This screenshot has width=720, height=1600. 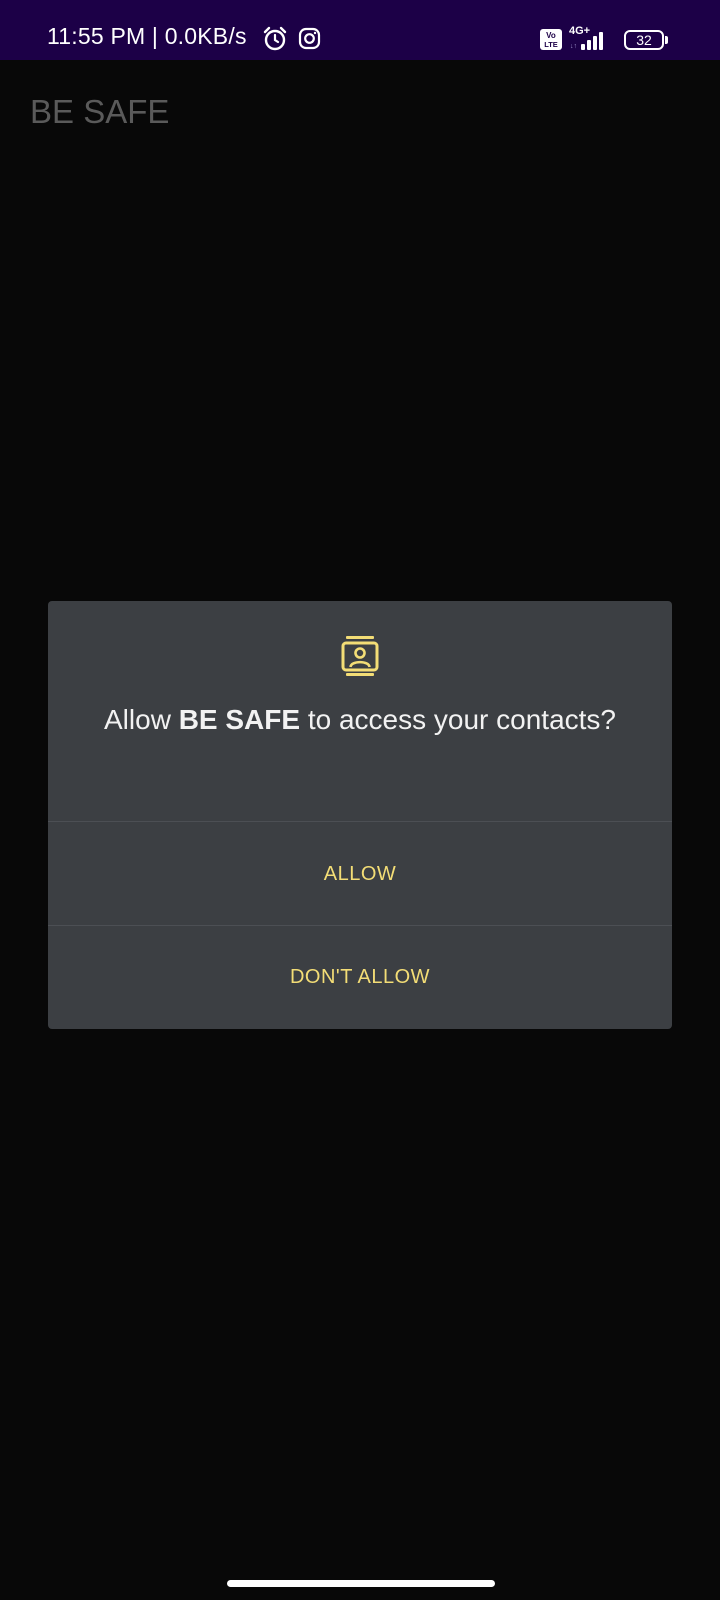 I want to click on svg-text: Vo, so click(x=551, y=35).